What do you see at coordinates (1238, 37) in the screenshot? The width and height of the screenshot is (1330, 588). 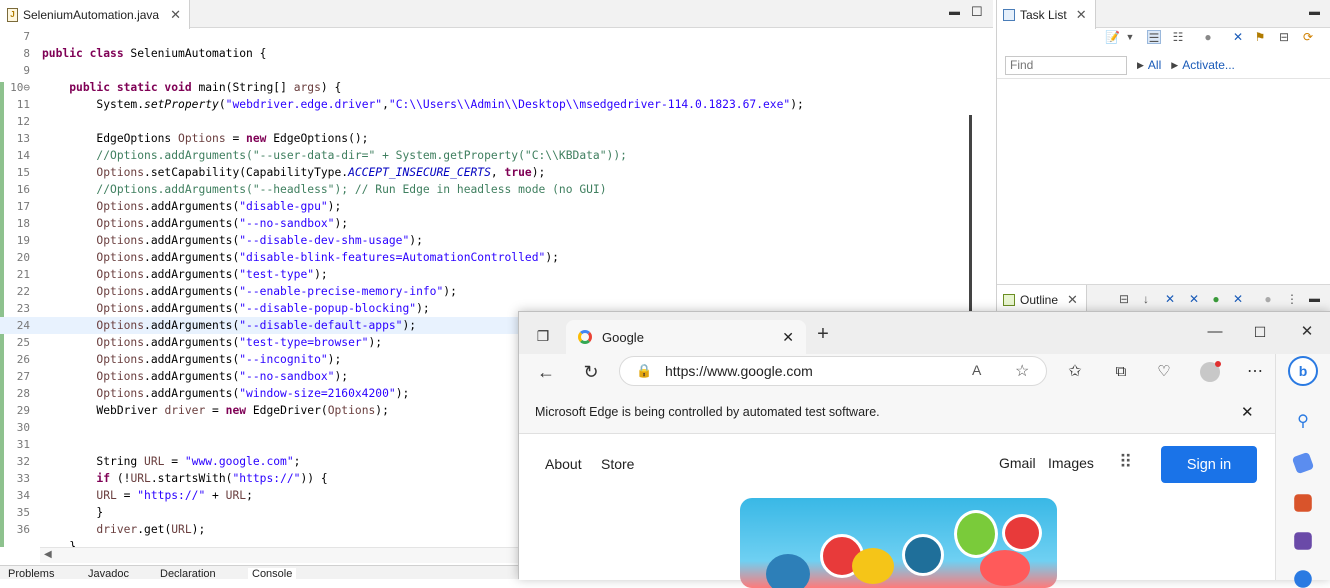 I see `hide-completed-icon: ✕` at bounding box center [1238, 37].